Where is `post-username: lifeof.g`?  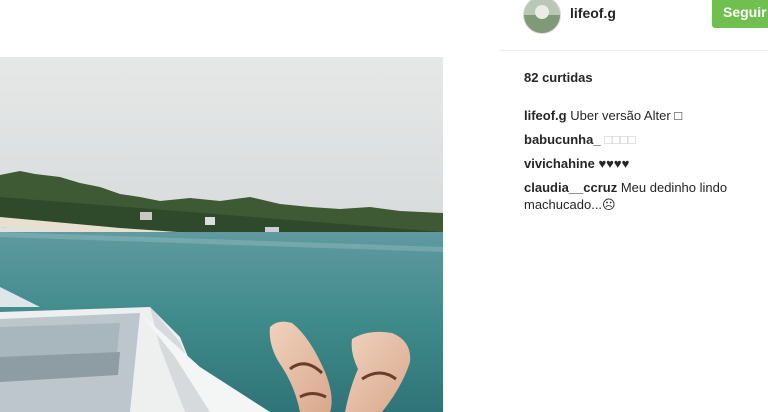
post-username: lifeof.g is located at coordinates (593, 13).